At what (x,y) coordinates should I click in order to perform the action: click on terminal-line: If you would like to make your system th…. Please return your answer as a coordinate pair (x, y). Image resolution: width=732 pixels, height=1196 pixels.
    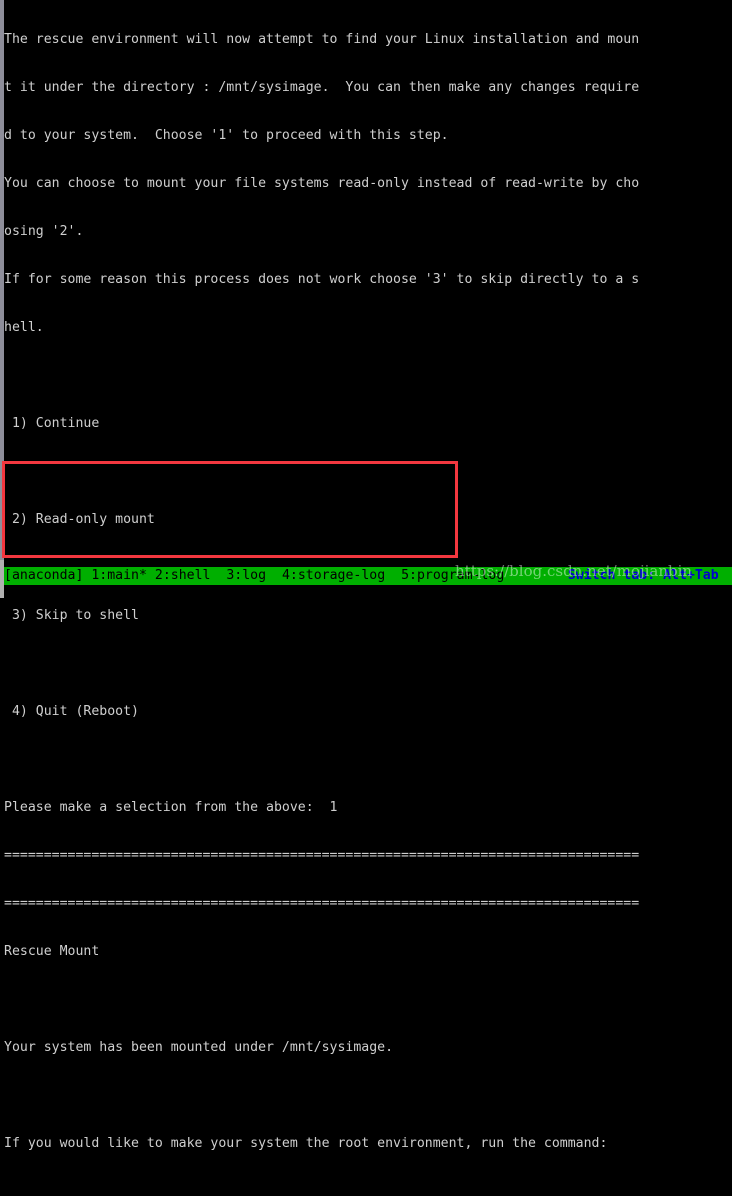
    Looking at the image, I should click on (306, 1143).